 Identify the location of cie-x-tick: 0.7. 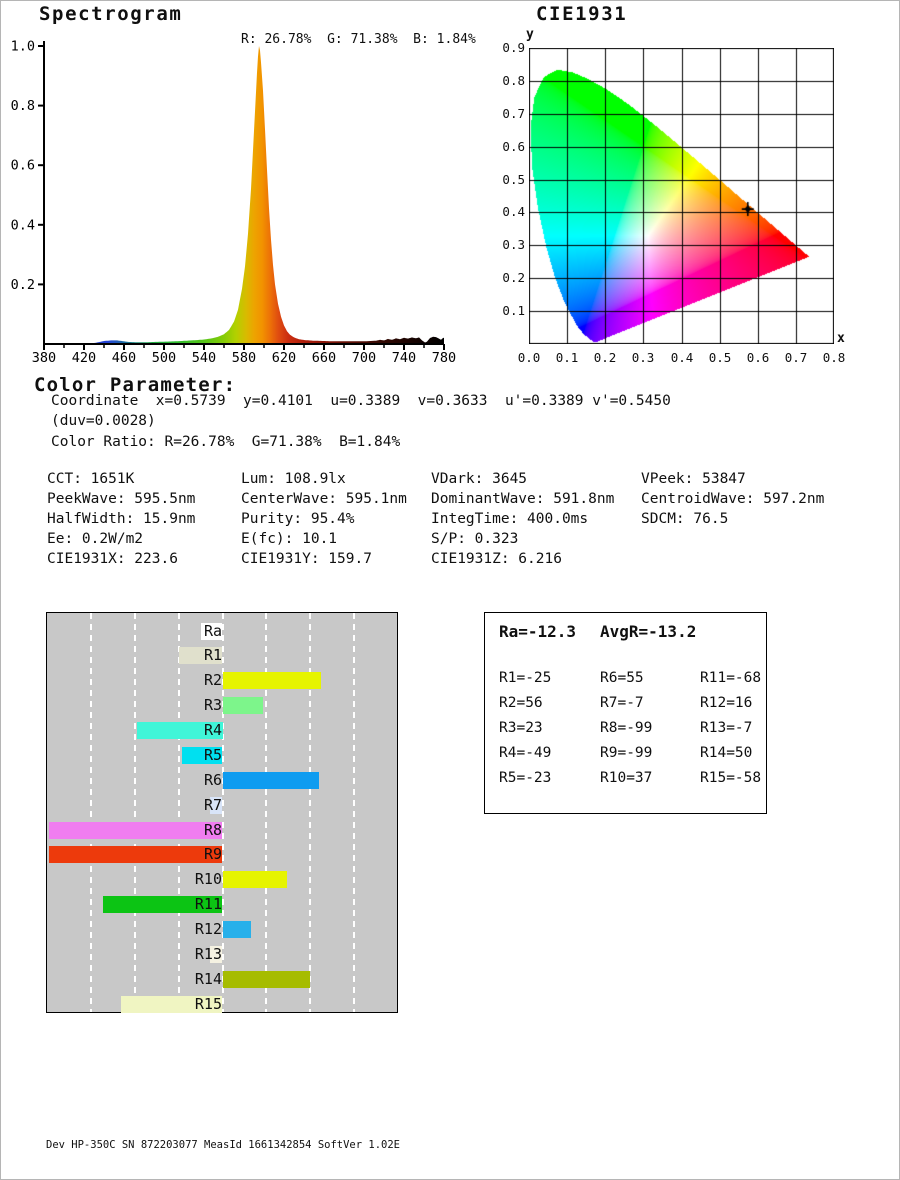
(796, 357).